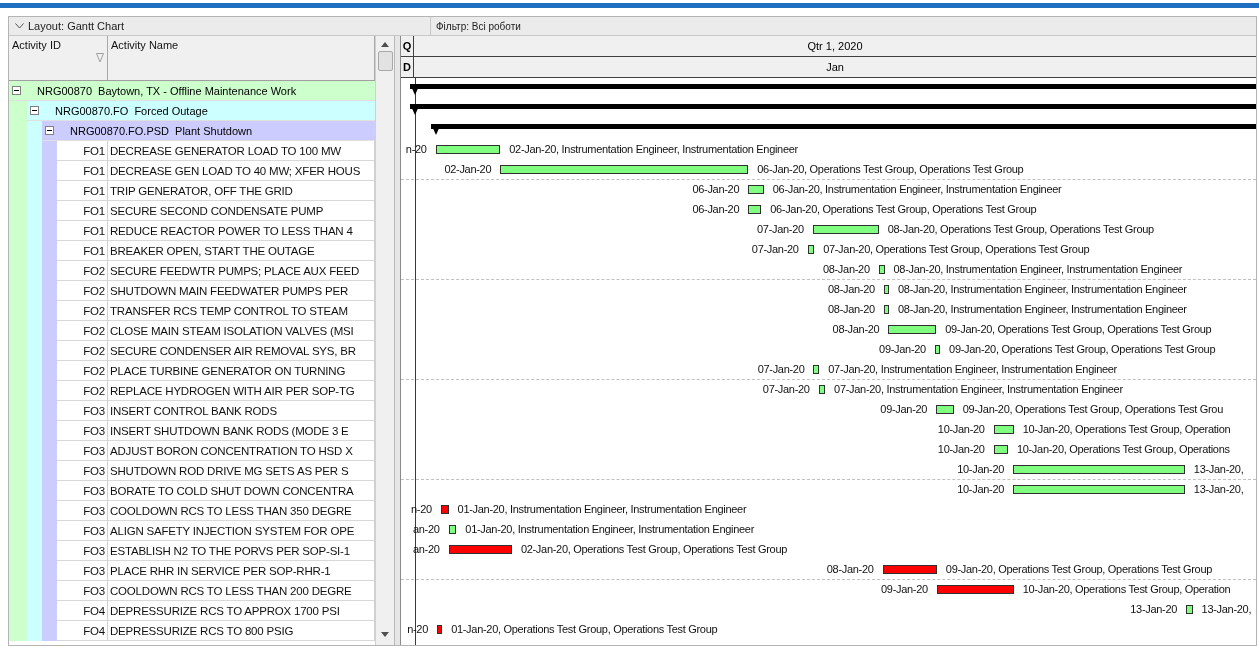 The image size is (1259, 646). Describe the element at coordinates (653, 149) in the screenshot. I see `finish-label: 02-Jan-20, Instrumentation Engineer, Instrumentation Engineer` at that location.